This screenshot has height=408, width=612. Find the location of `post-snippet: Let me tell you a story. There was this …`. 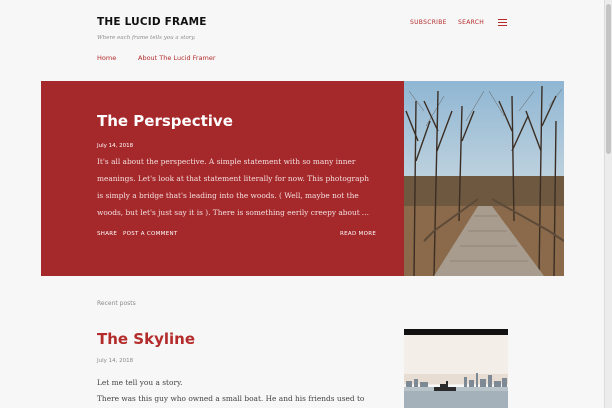

post-snippet: Let me tell you a story. There was this … is located at coordinates (247, 391).